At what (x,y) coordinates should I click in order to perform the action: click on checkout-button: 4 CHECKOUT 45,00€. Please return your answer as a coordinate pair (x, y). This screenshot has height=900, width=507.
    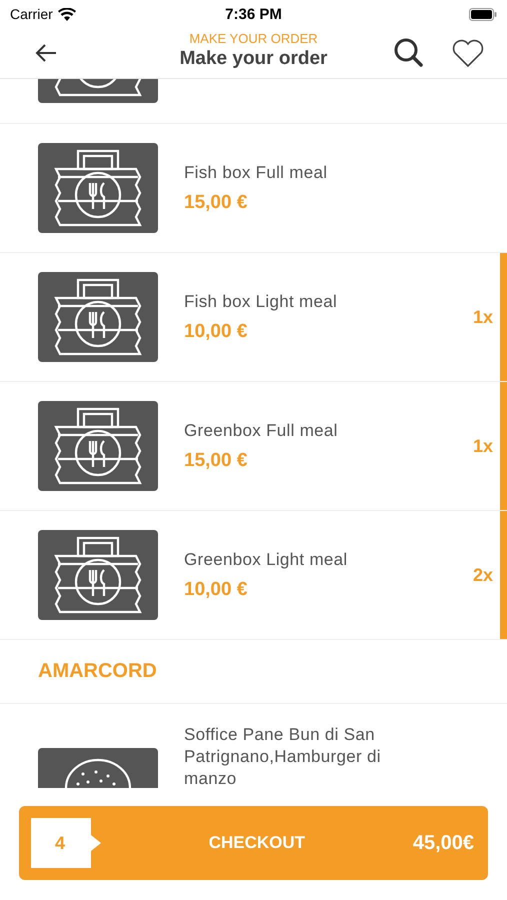
    Looking at the image, I should click on (253, 843).